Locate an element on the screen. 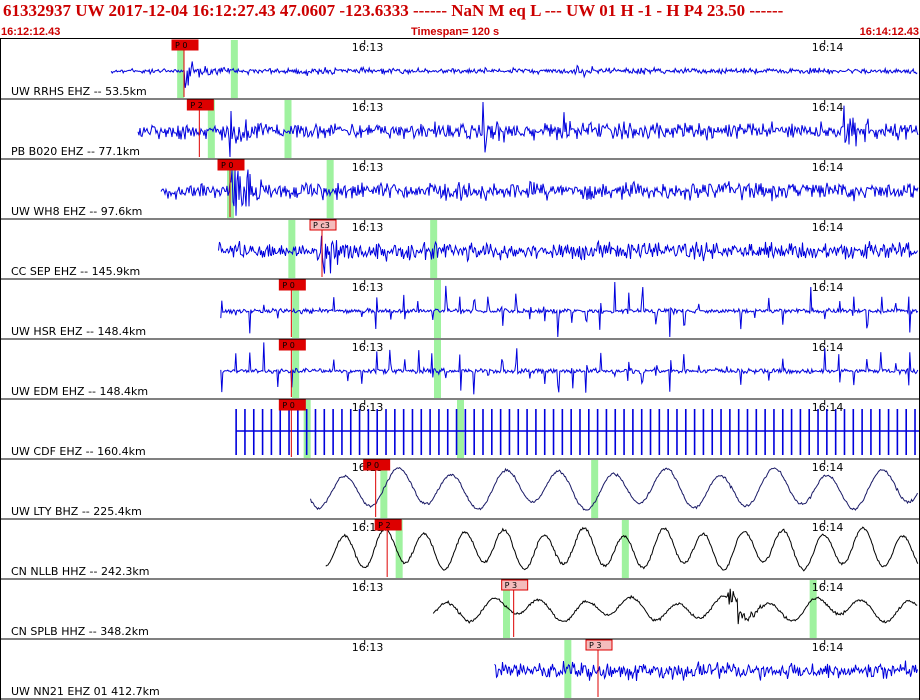  start-time: 16:12:12.43 is located at coordinates (30, 32).